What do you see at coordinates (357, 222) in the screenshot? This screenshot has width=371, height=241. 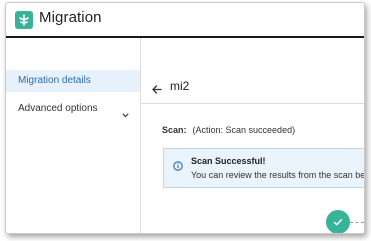 I see `step-connector` at bounding box center [357, 222].